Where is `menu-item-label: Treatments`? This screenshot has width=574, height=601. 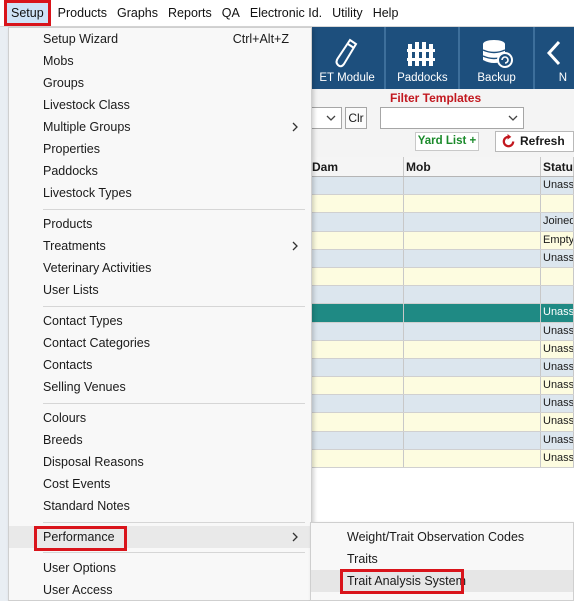 menu-item-label: Treatments is located at coordinates (74, 246).